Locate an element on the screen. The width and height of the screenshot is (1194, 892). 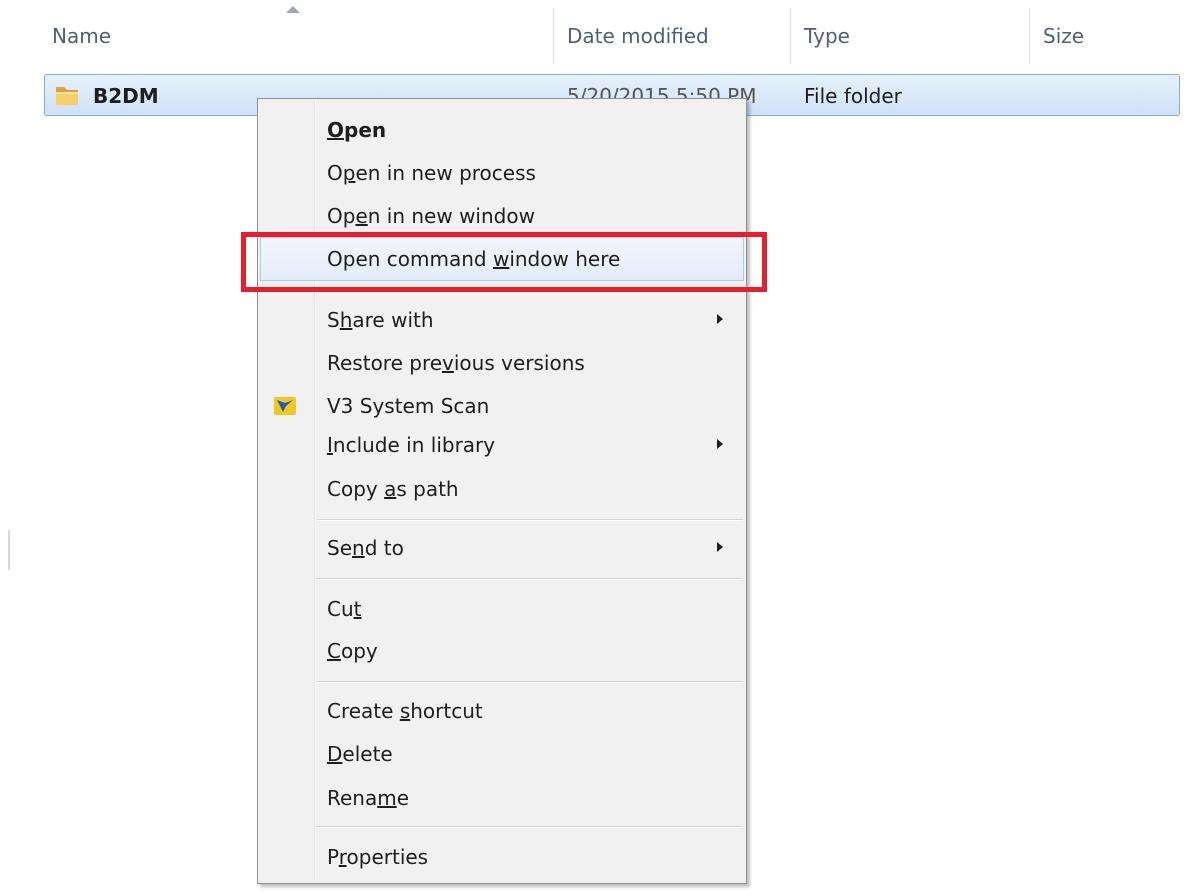
menu-item-copy-as-path: Copy as path is located at coordinates (502, 489).